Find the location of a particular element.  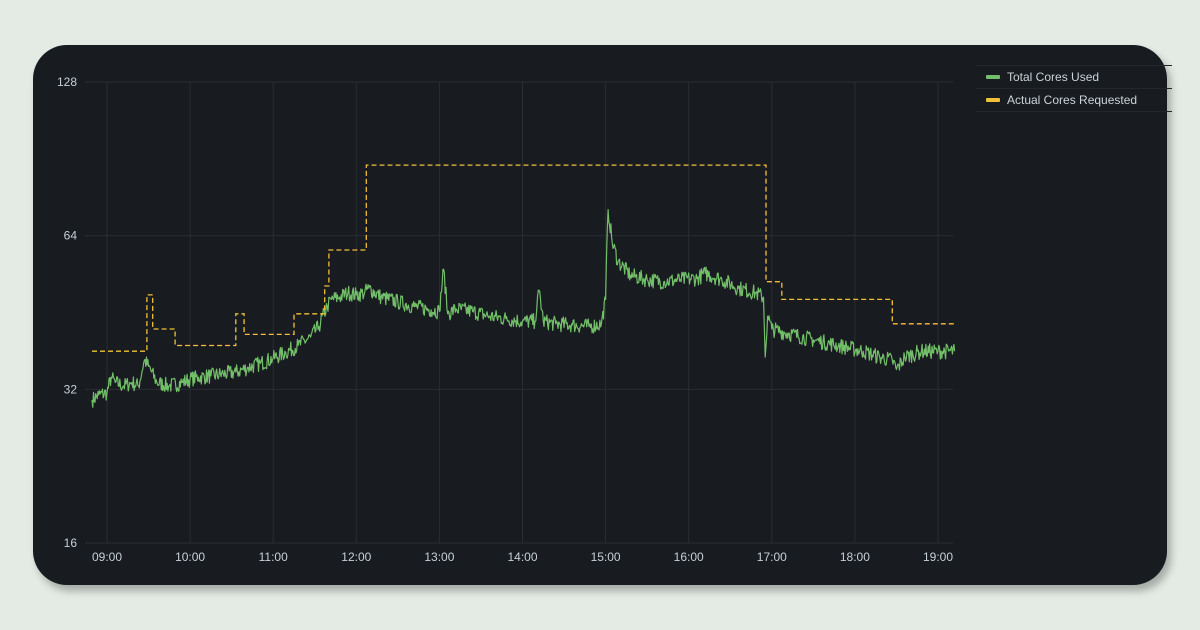

x-tick-label: 18:00 is located at coordinates (855, 557).